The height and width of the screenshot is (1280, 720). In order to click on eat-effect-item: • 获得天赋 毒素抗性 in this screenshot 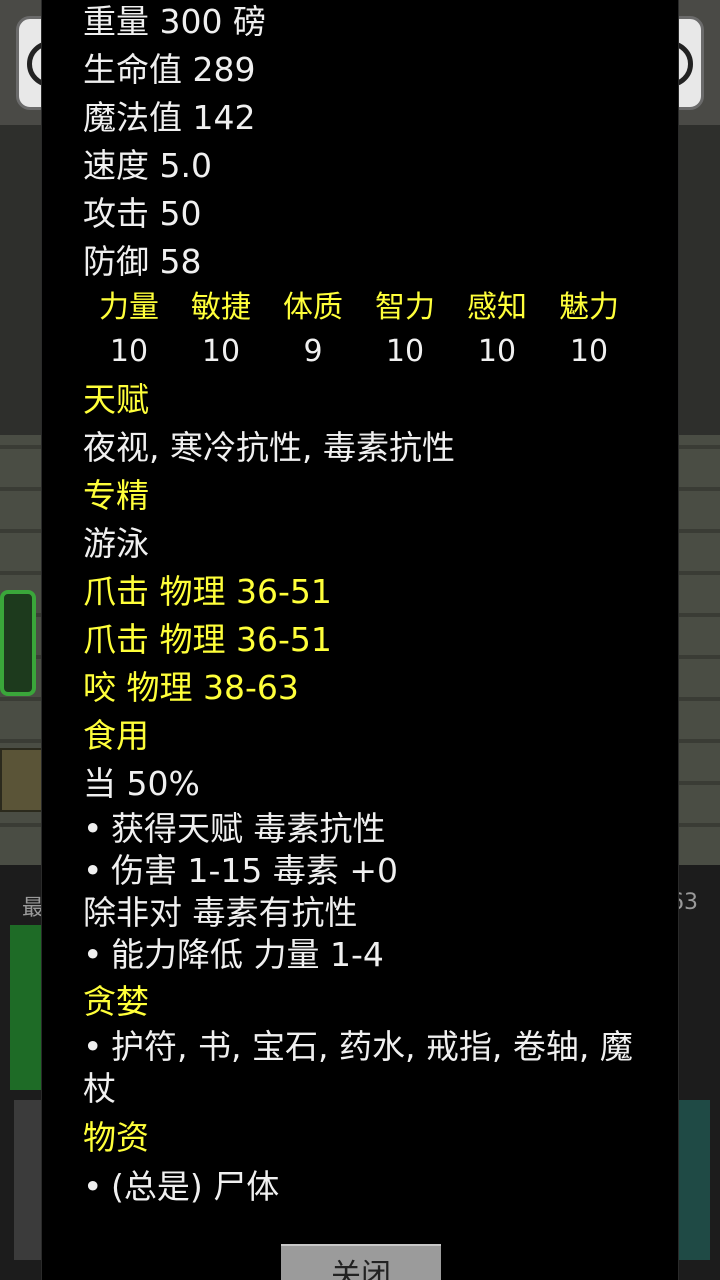, I will do `click(363, 829)`.